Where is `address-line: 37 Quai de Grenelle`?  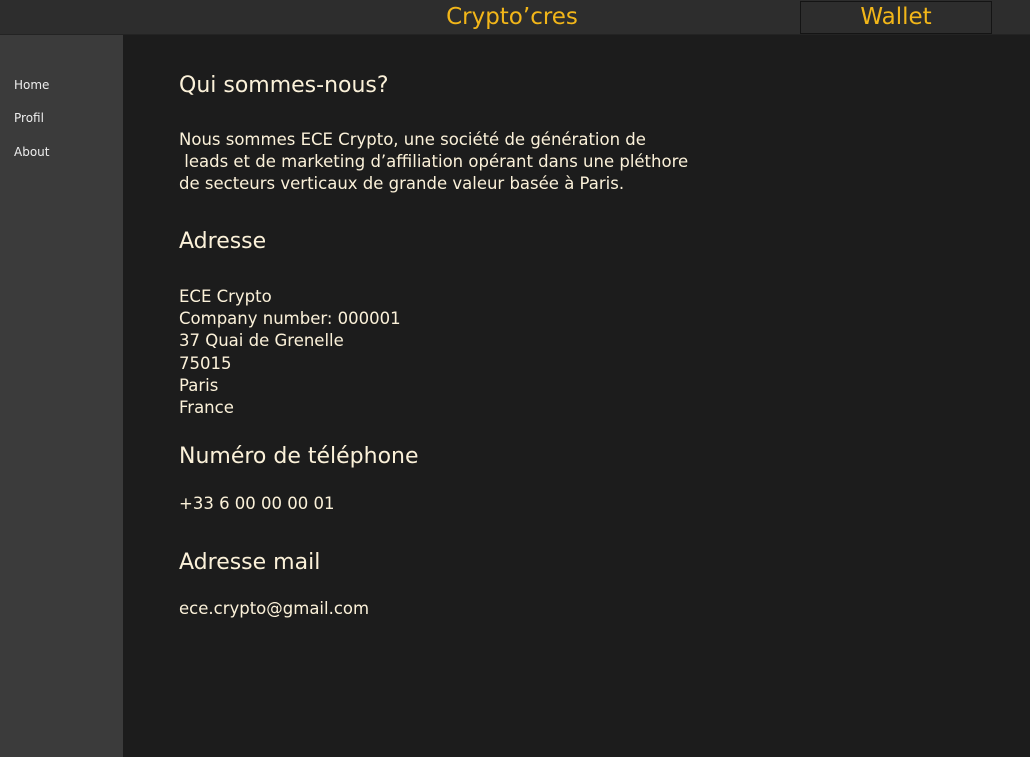 address-line: 37 Quai de Grenelle is located at coordinates (261, 341).